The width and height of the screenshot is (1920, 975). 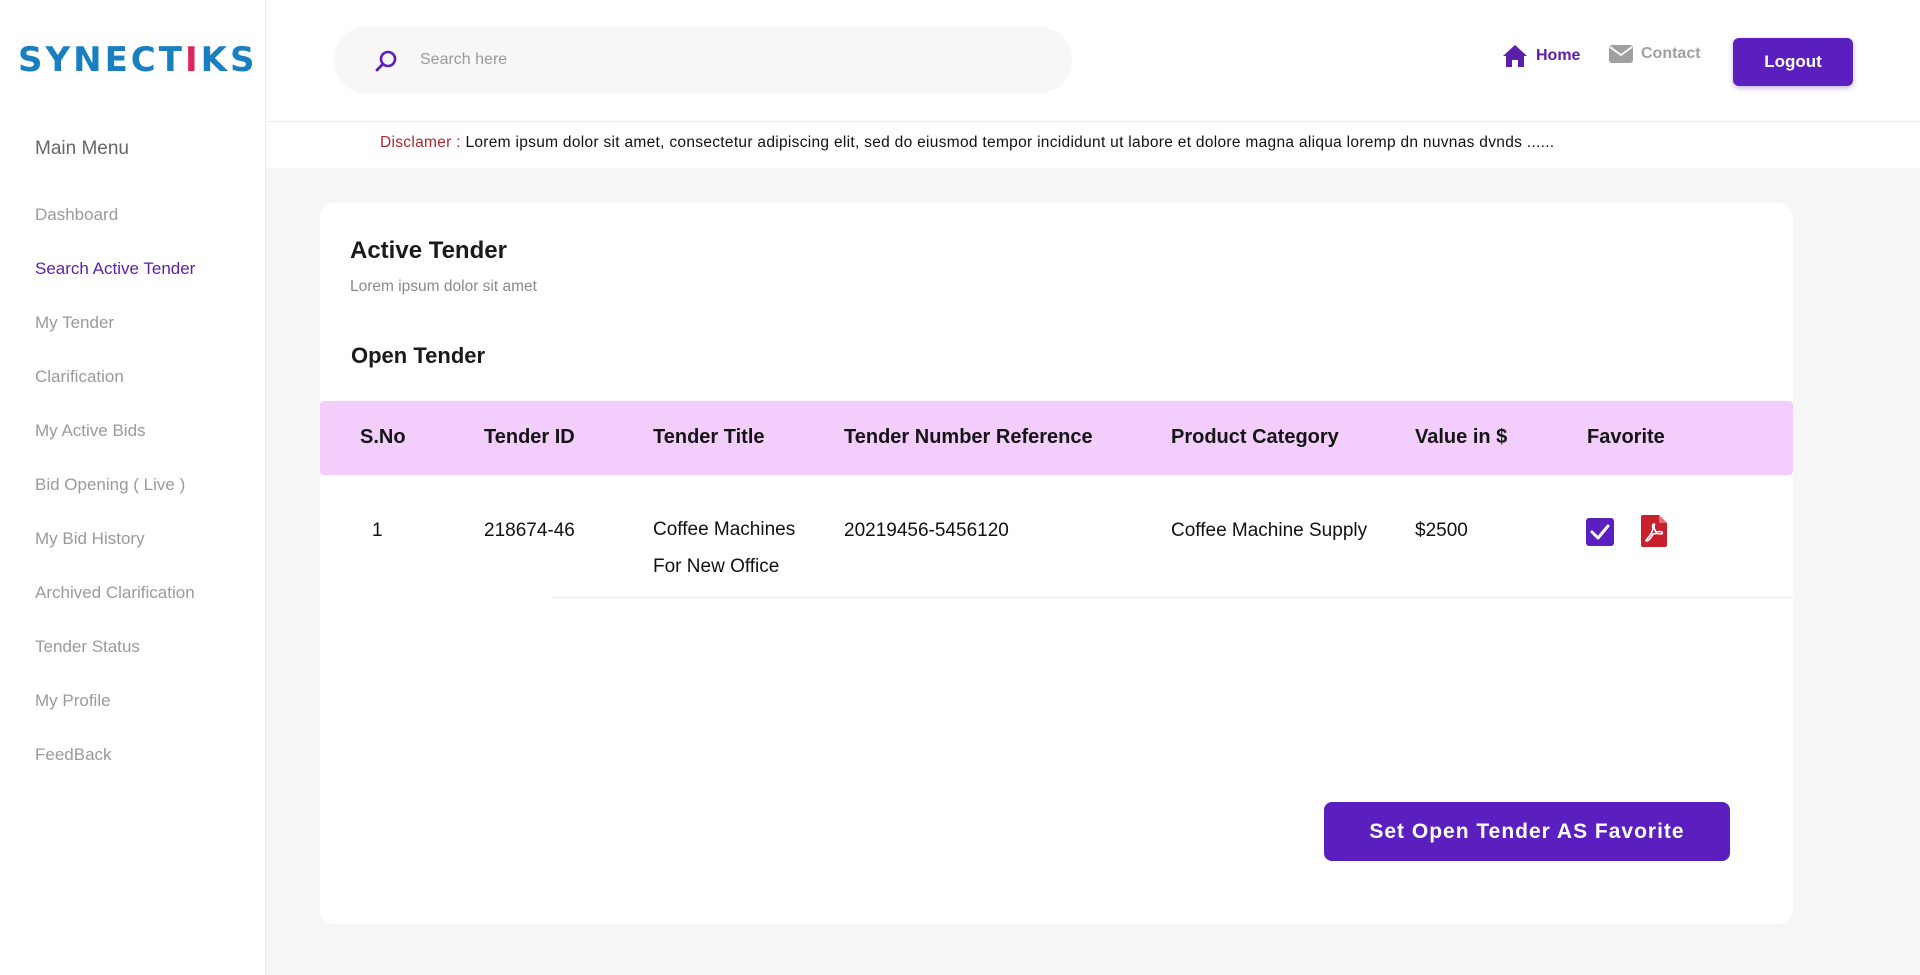 I want to click on column-header-tender-number-reference: Tender Number Reference, so click(x=968, y=437).